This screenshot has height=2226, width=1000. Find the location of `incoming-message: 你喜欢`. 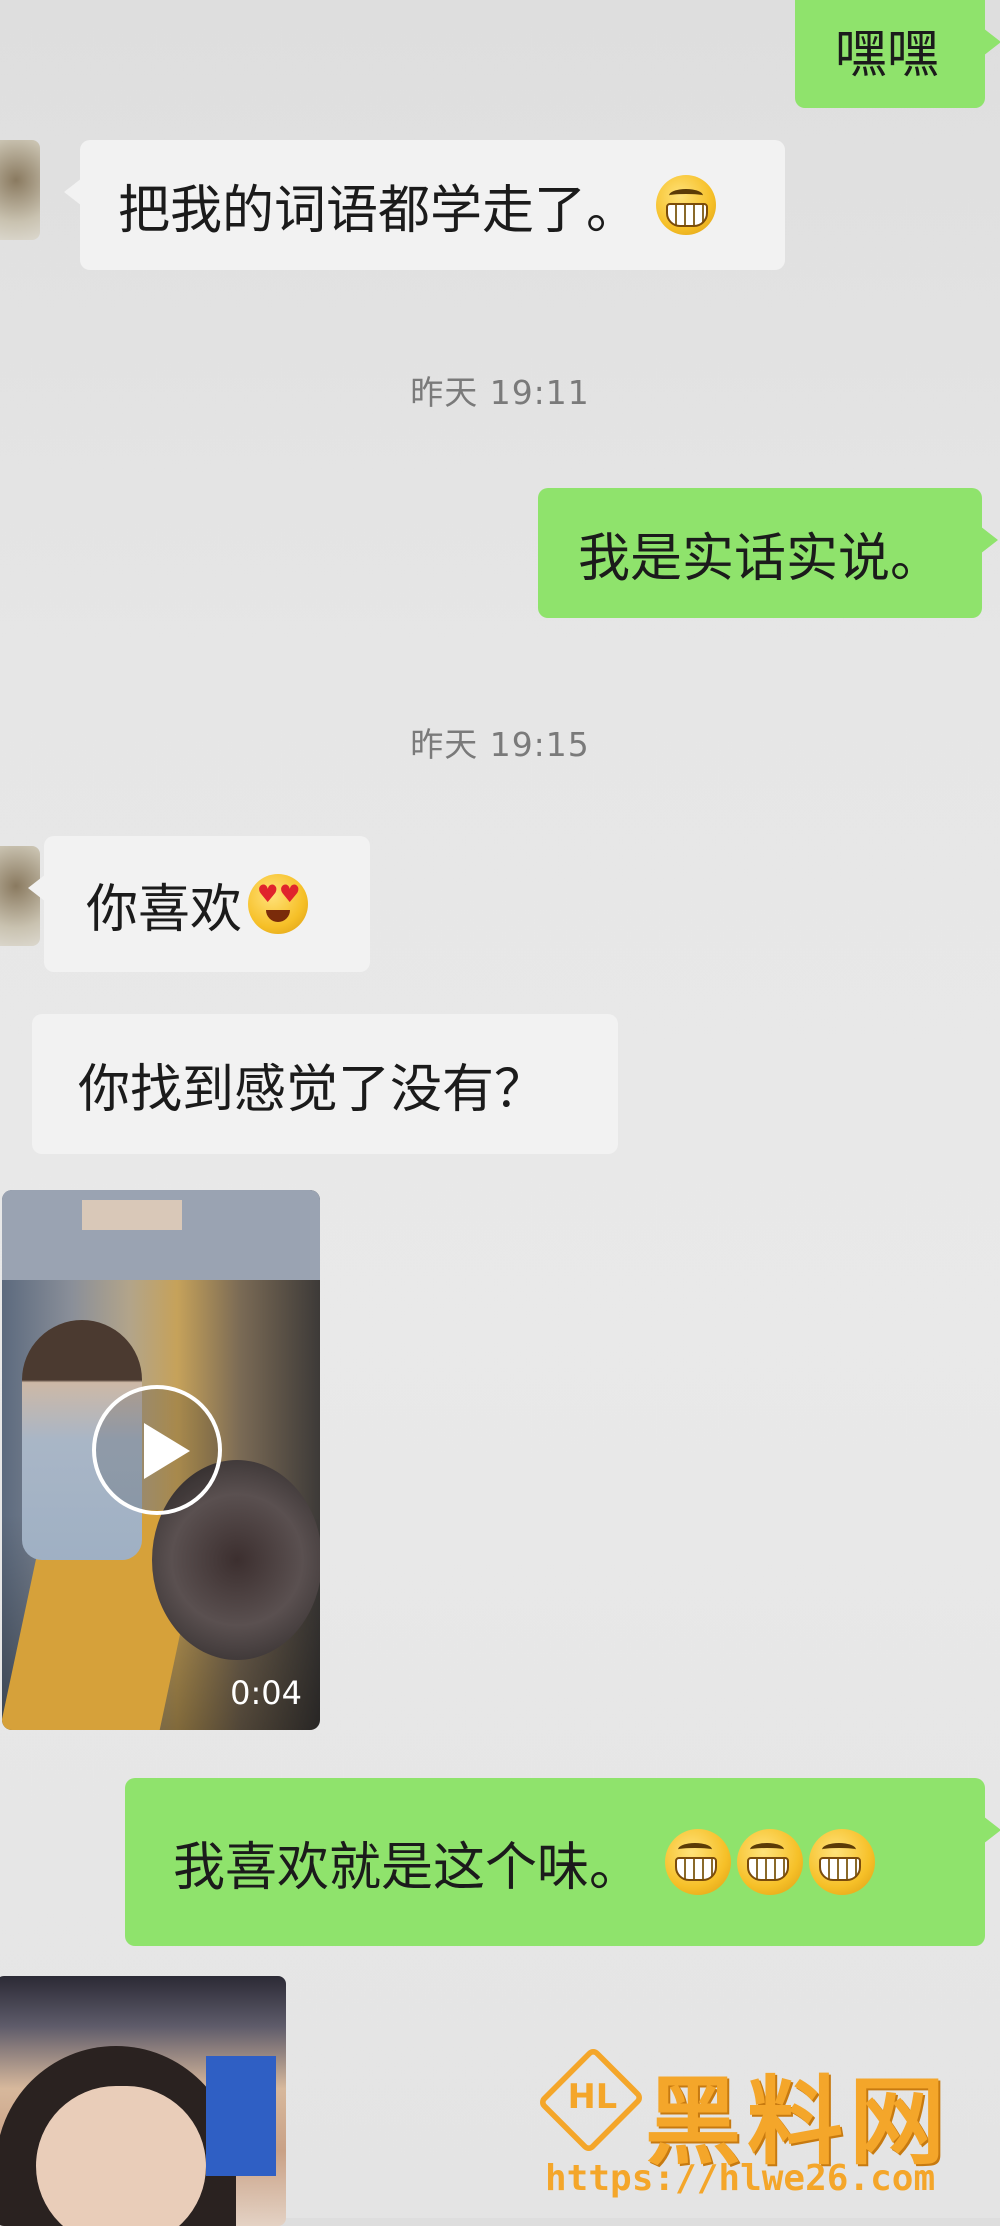

incoming-message: 你喜欢 is located at coordinates (199, 904).